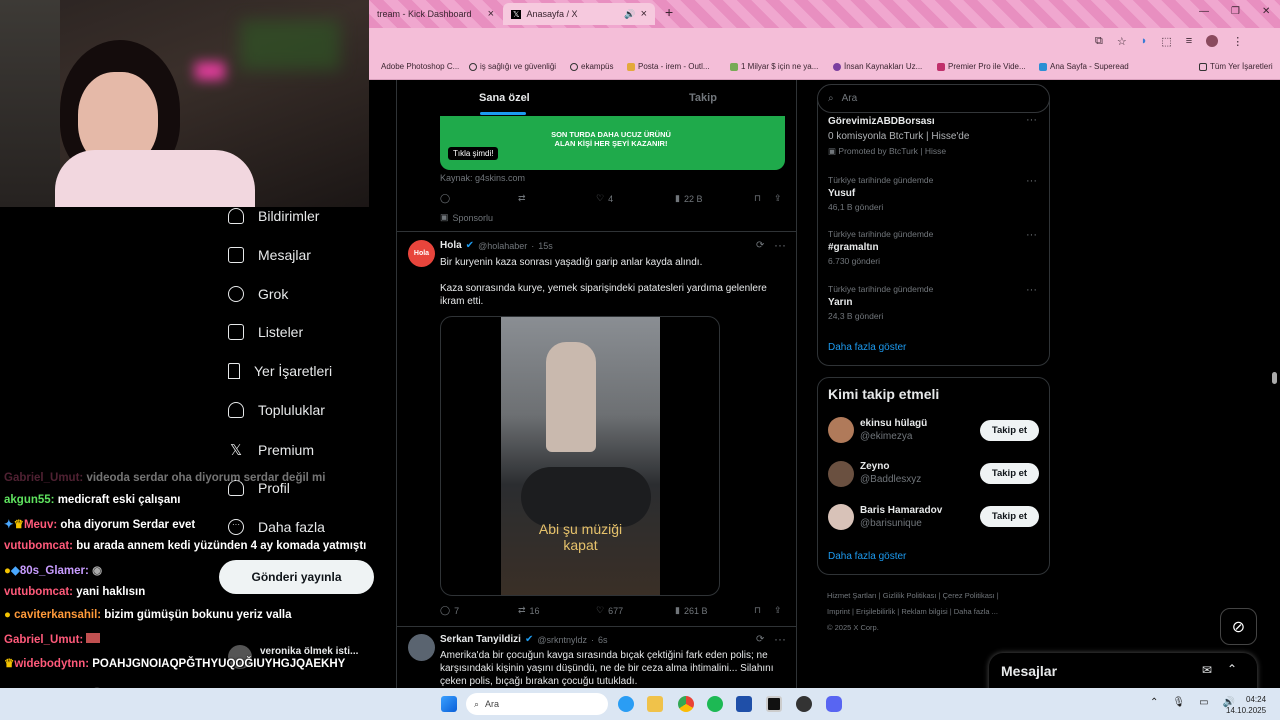  I want to click on suggested-user: Baris Hamaradov @barisunique, so click(901, 517).